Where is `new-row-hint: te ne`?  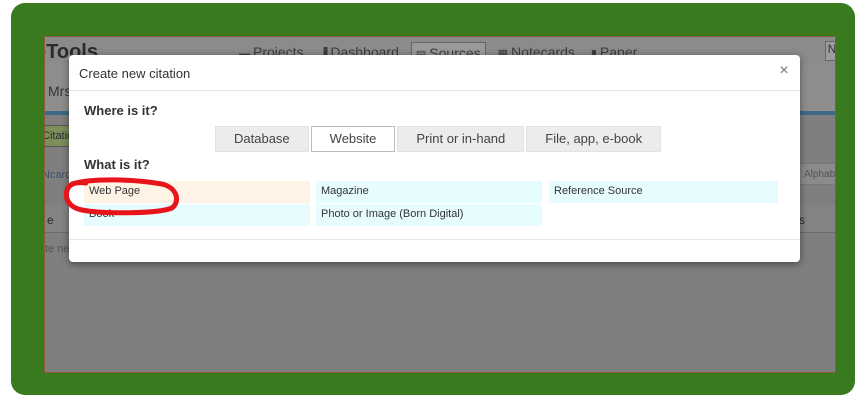
new-row-hint: te ne is located at coordinates (57, 249).